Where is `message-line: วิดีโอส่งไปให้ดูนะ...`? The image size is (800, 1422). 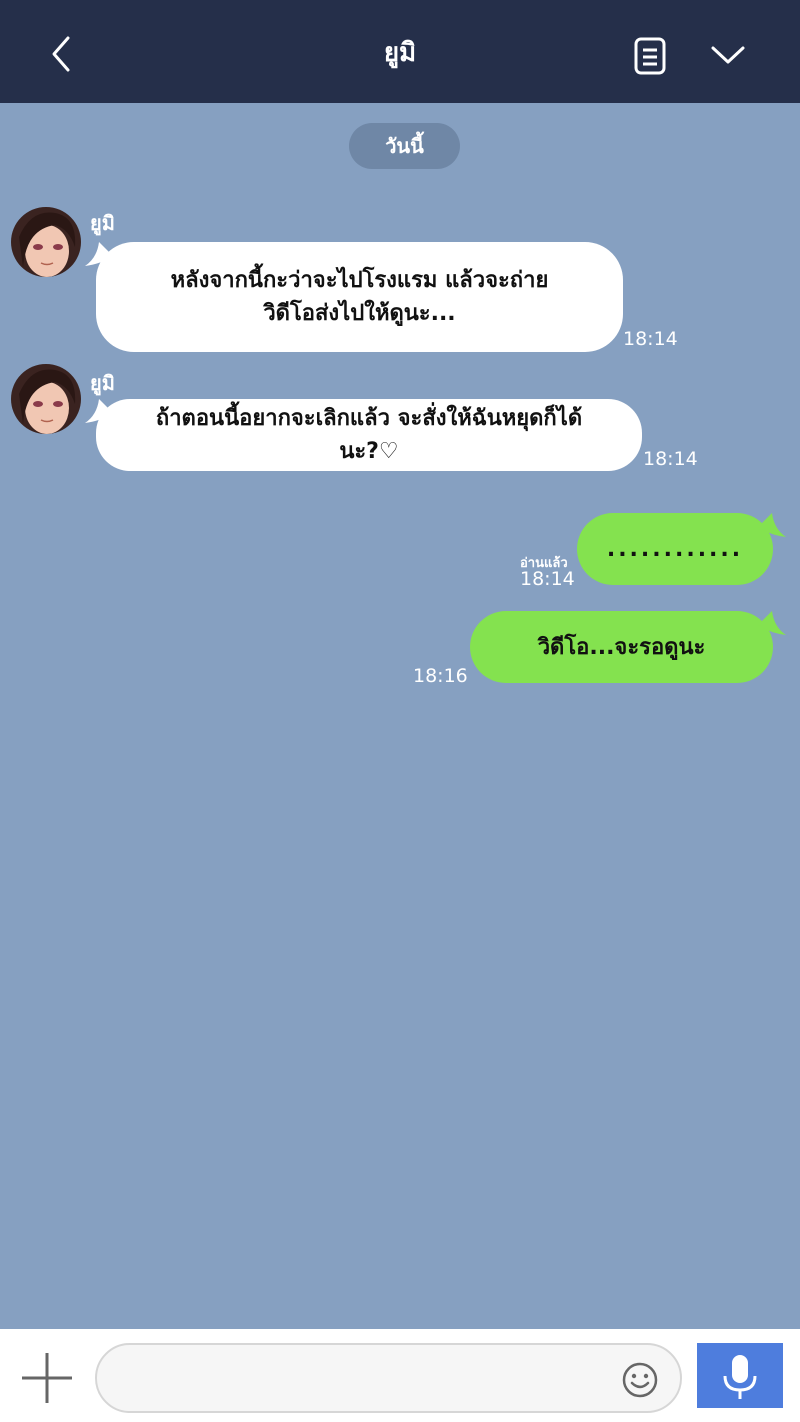
message-line: วิดีโอส่งไปให้ดูนะ... is located at coordinates (359, 313).